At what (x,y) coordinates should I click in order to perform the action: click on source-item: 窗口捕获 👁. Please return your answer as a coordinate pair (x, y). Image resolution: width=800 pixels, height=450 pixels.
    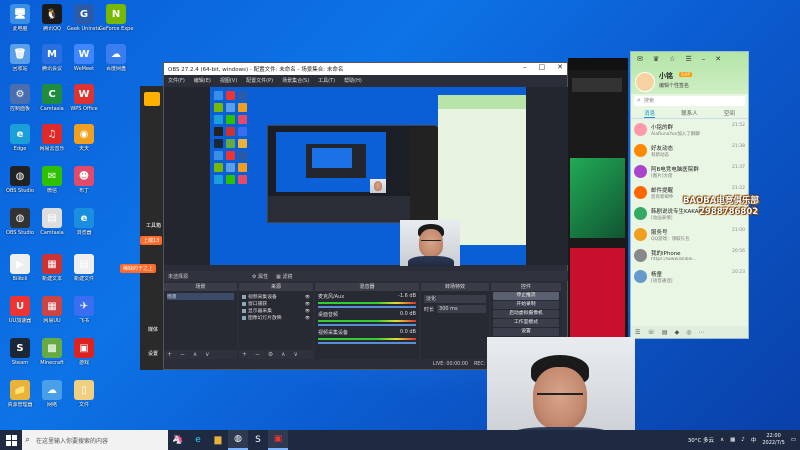
    Looking at the image, I should click on (276, 303).